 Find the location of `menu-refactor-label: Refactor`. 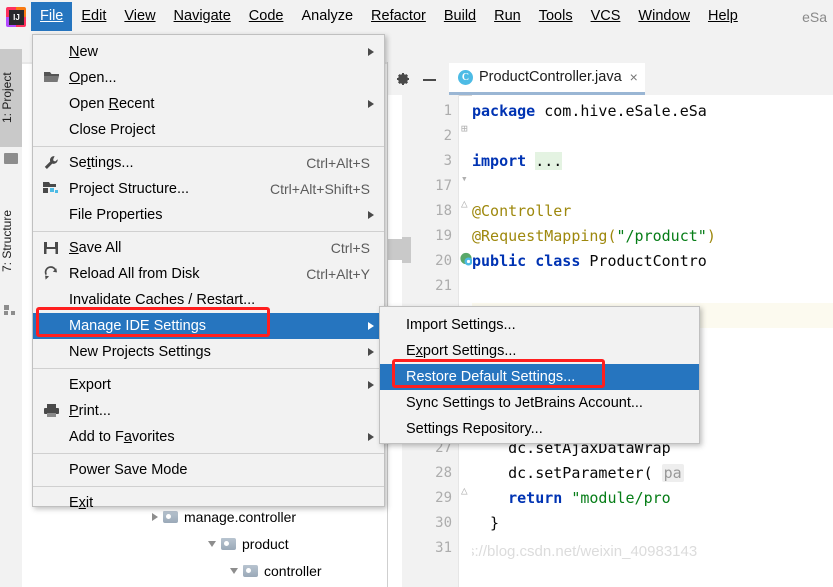

menu-refactor-label: Refactor is located at coordinates (398, 16).